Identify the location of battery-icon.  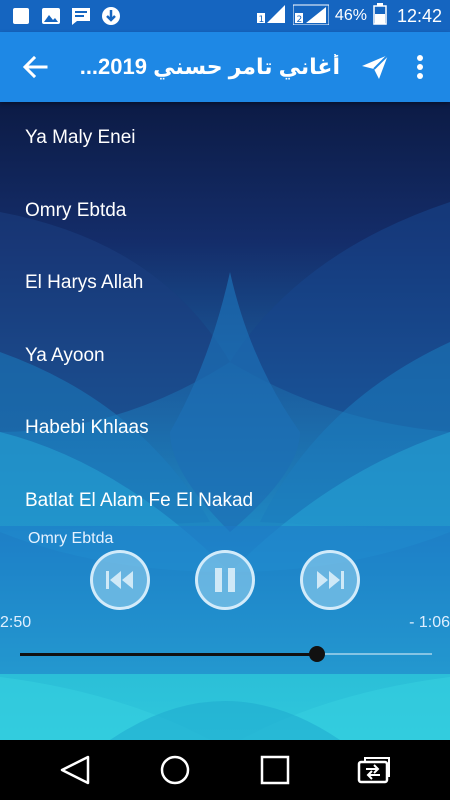
(380, 16).